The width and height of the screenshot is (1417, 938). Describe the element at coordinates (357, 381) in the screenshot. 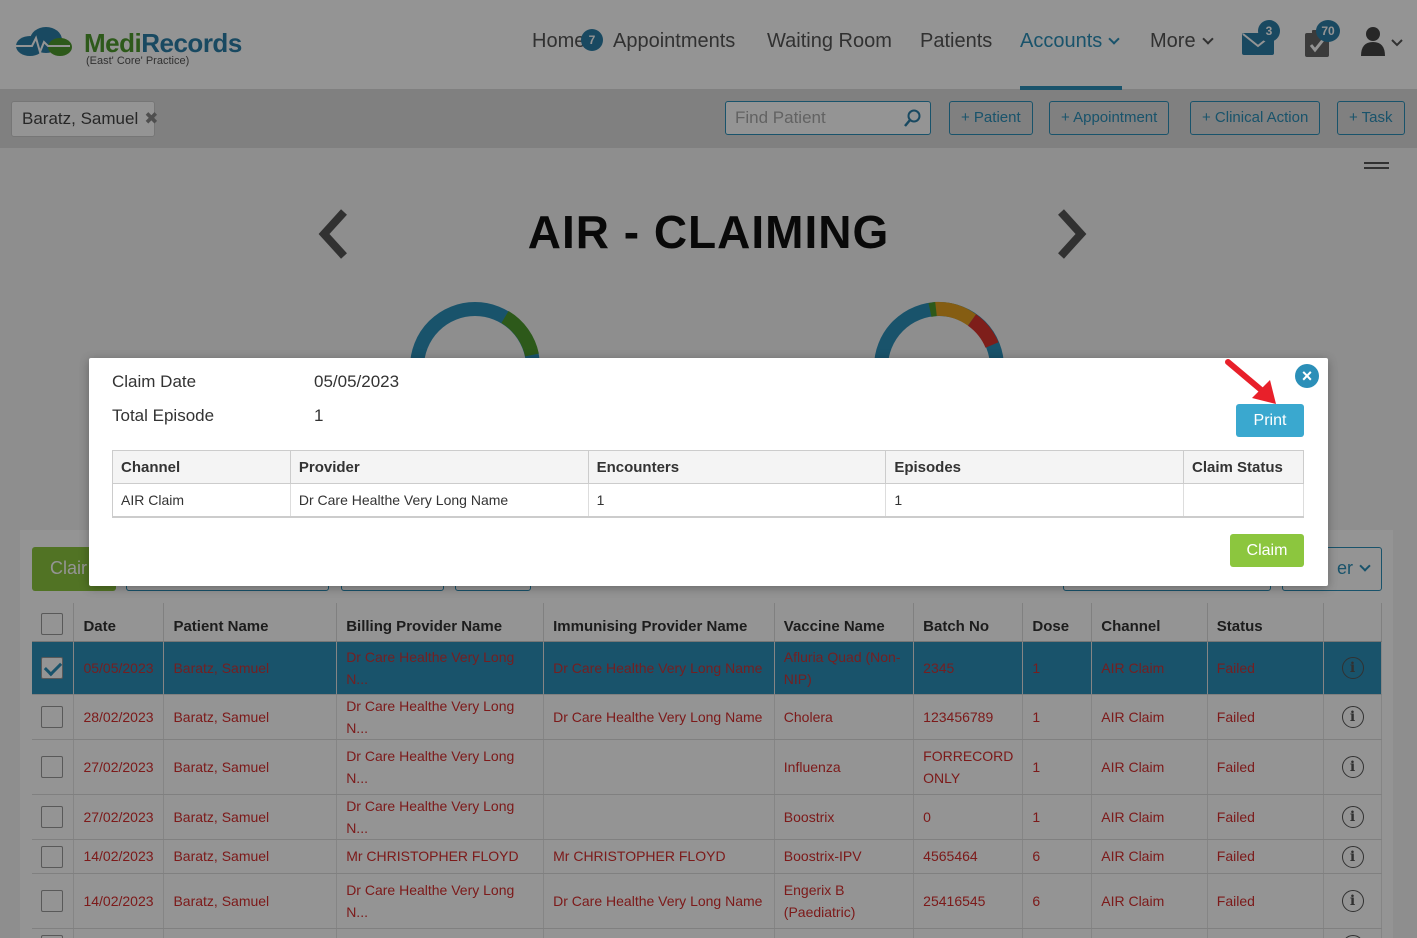

I see `claim-date-value: 05/05/2023` at that location.